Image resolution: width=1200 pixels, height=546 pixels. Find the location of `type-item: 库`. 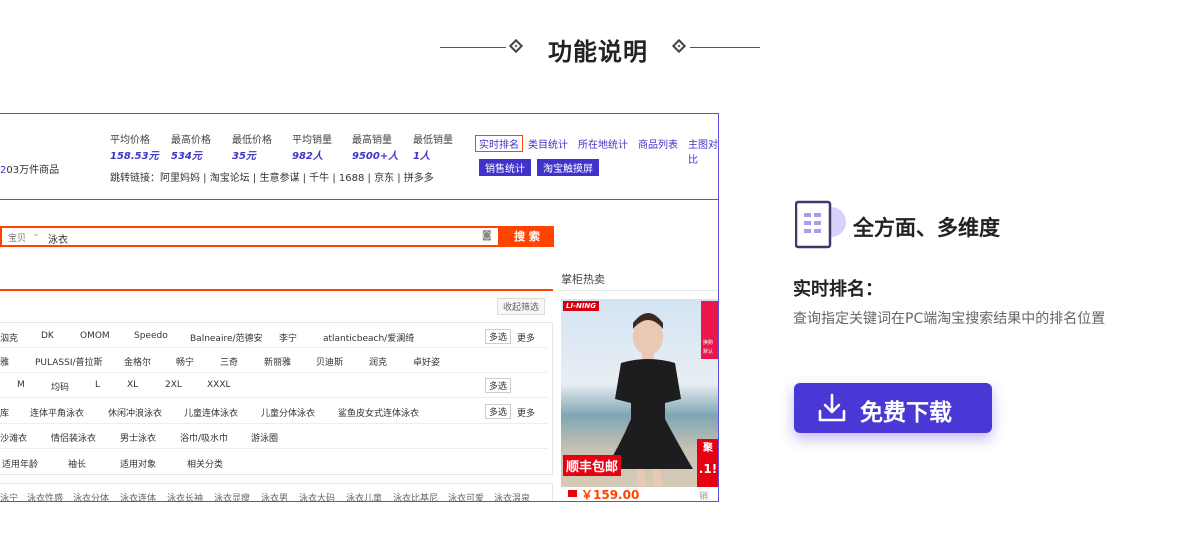

type-item: 库 is located at coordinates (4, 412).